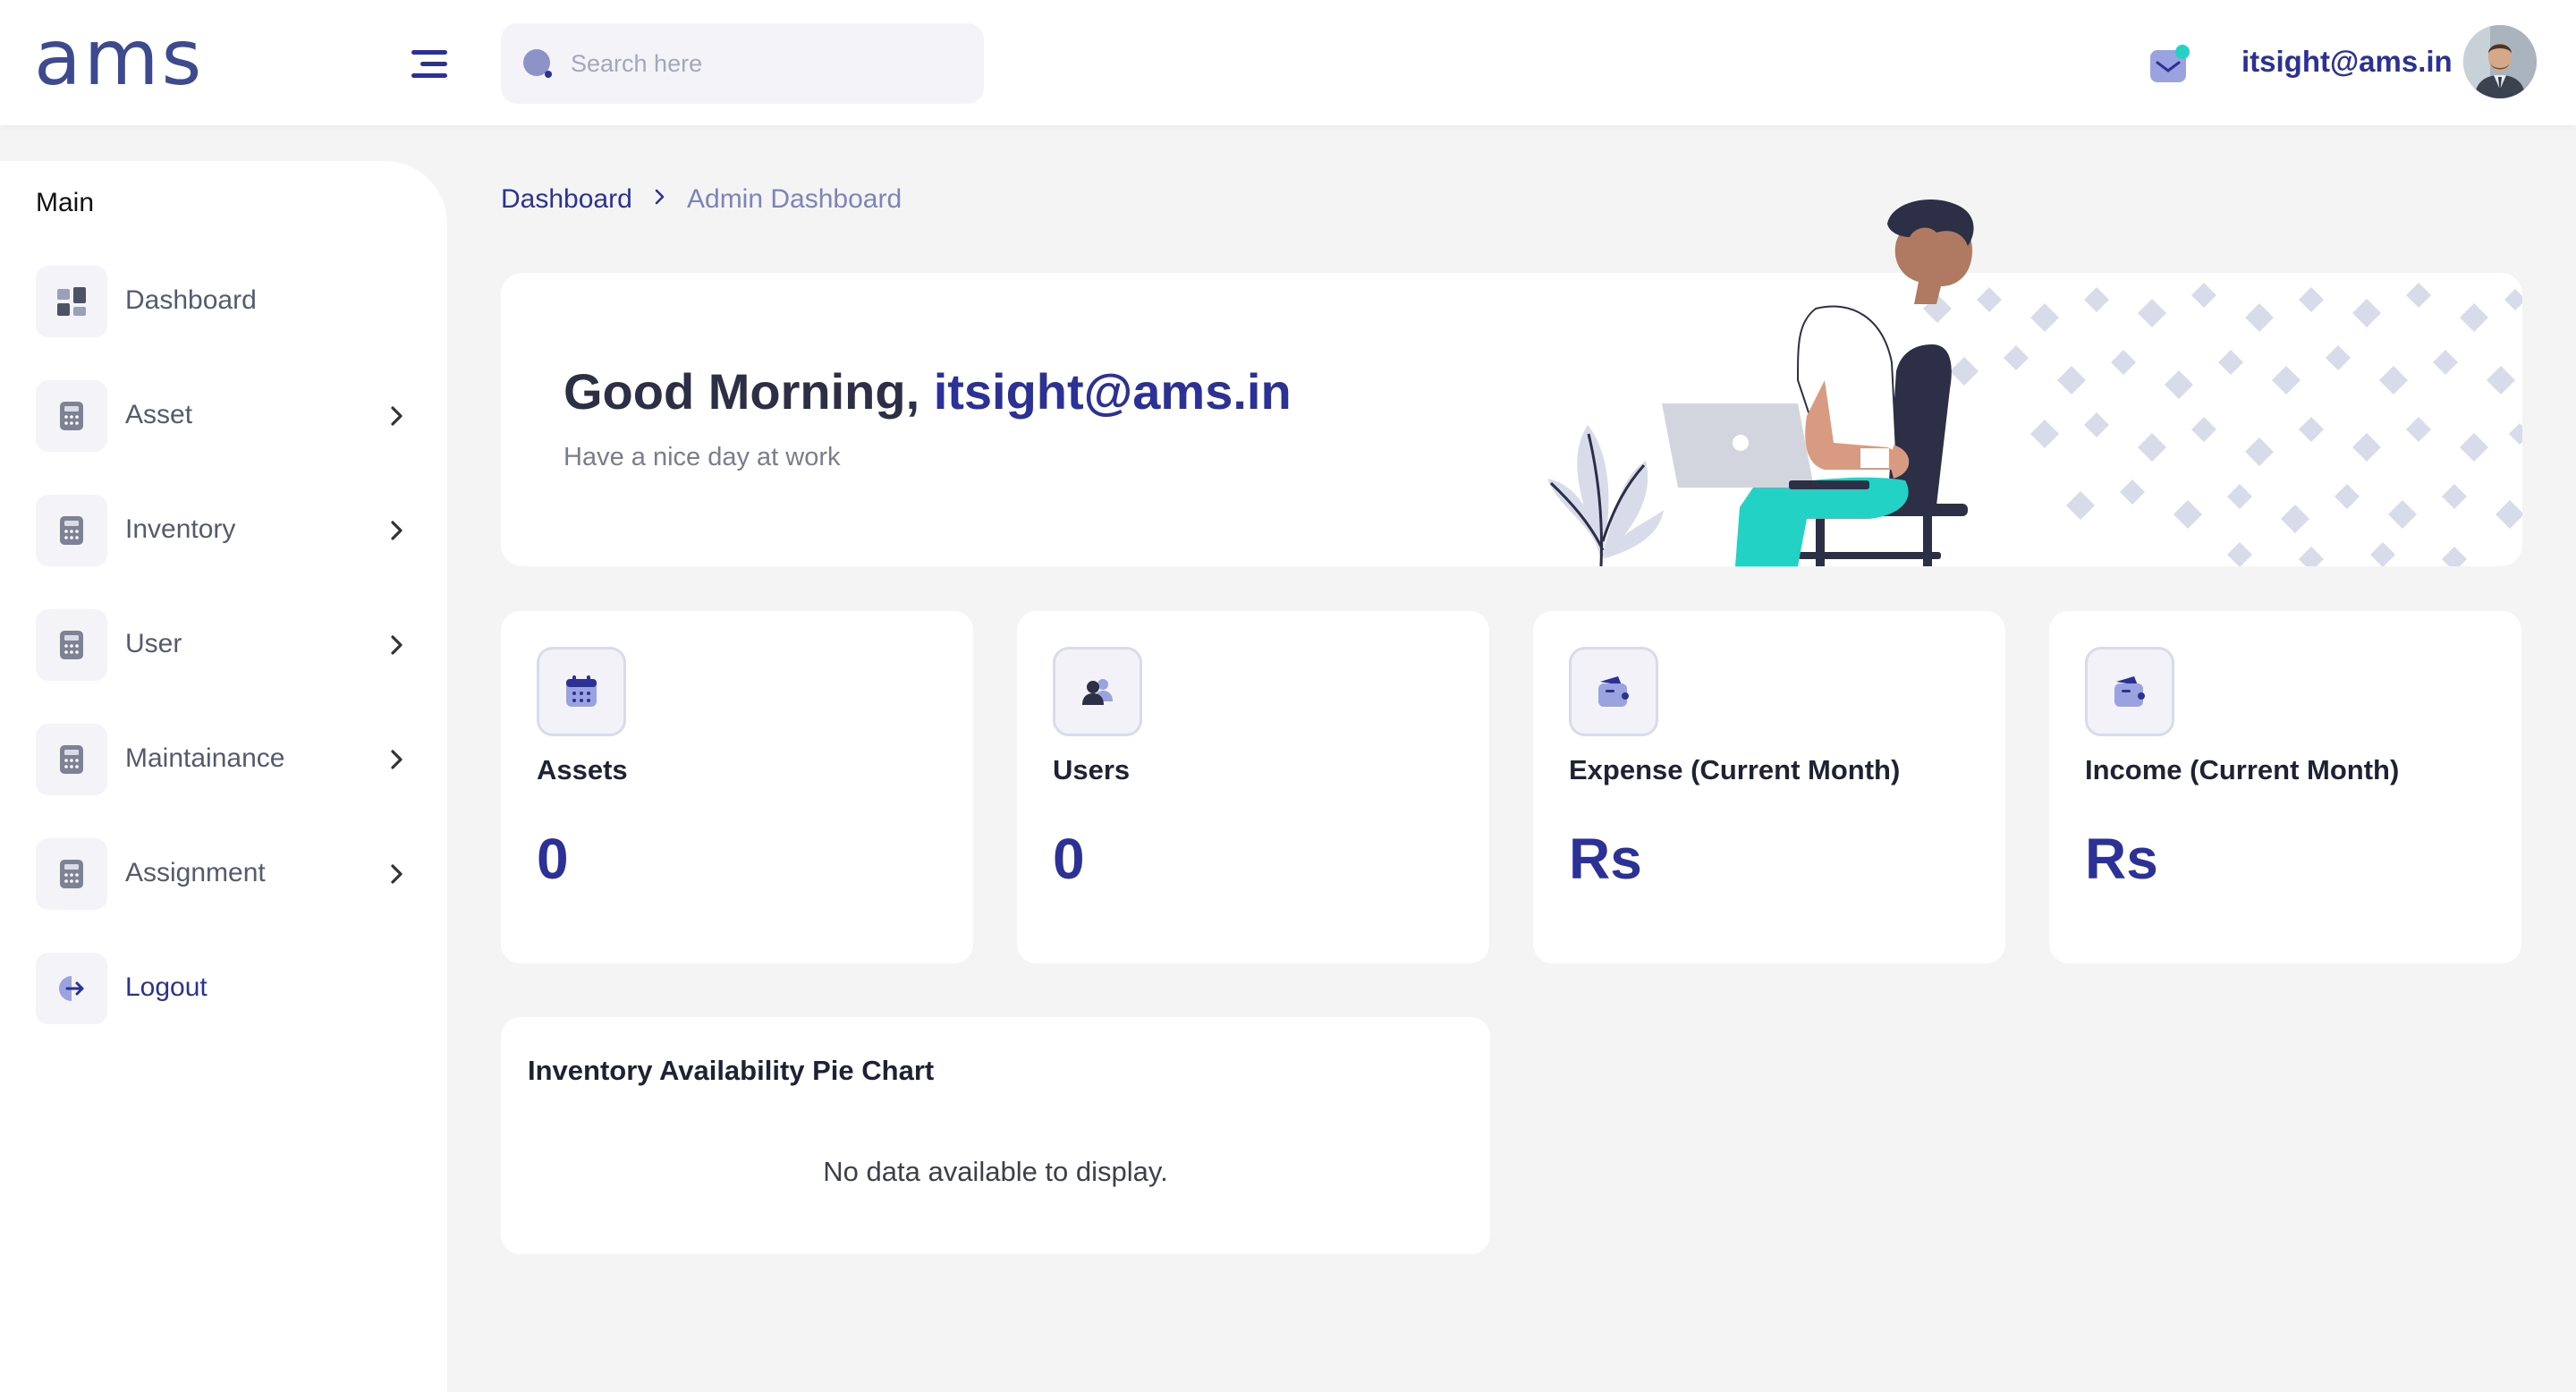 The height and width of the screenshot is (1392, 2576). Describe the element at coordinates (2285, 787) in the screenshot. I see `stat-card-income: Income (Current Month) Rs` at that location.